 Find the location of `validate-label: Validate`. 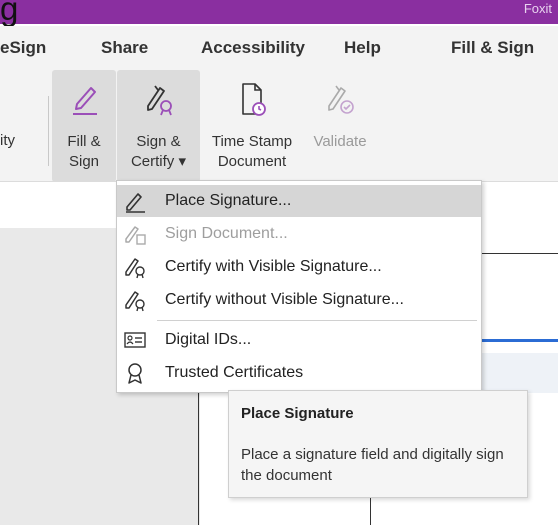

validate-label: Validate is located at coordinates (340, 141).